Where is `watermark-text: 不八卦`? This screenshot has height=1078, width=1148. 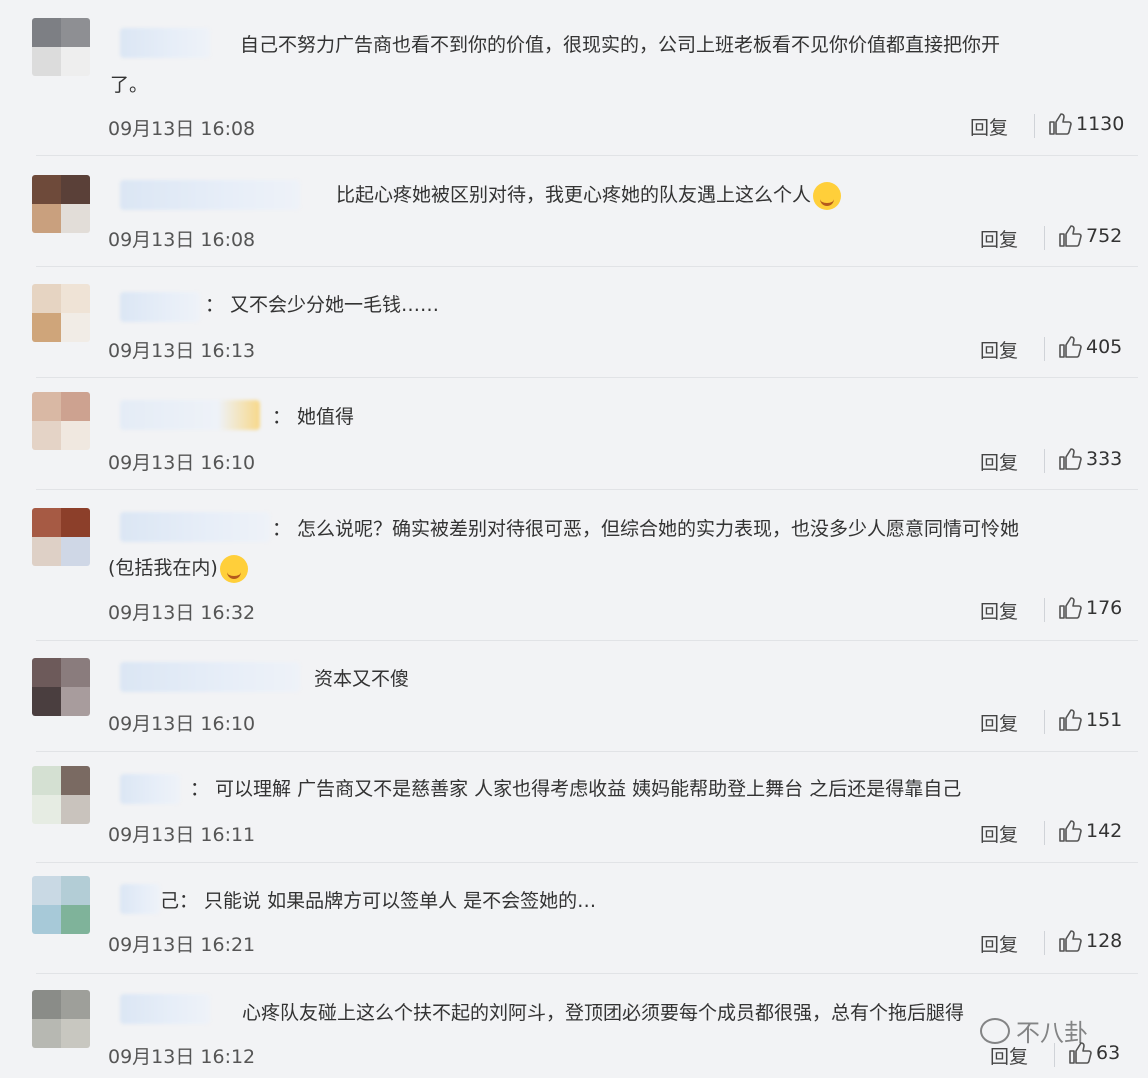 watermark-text: 不八卦 is located at coordinates (1052, 1033).